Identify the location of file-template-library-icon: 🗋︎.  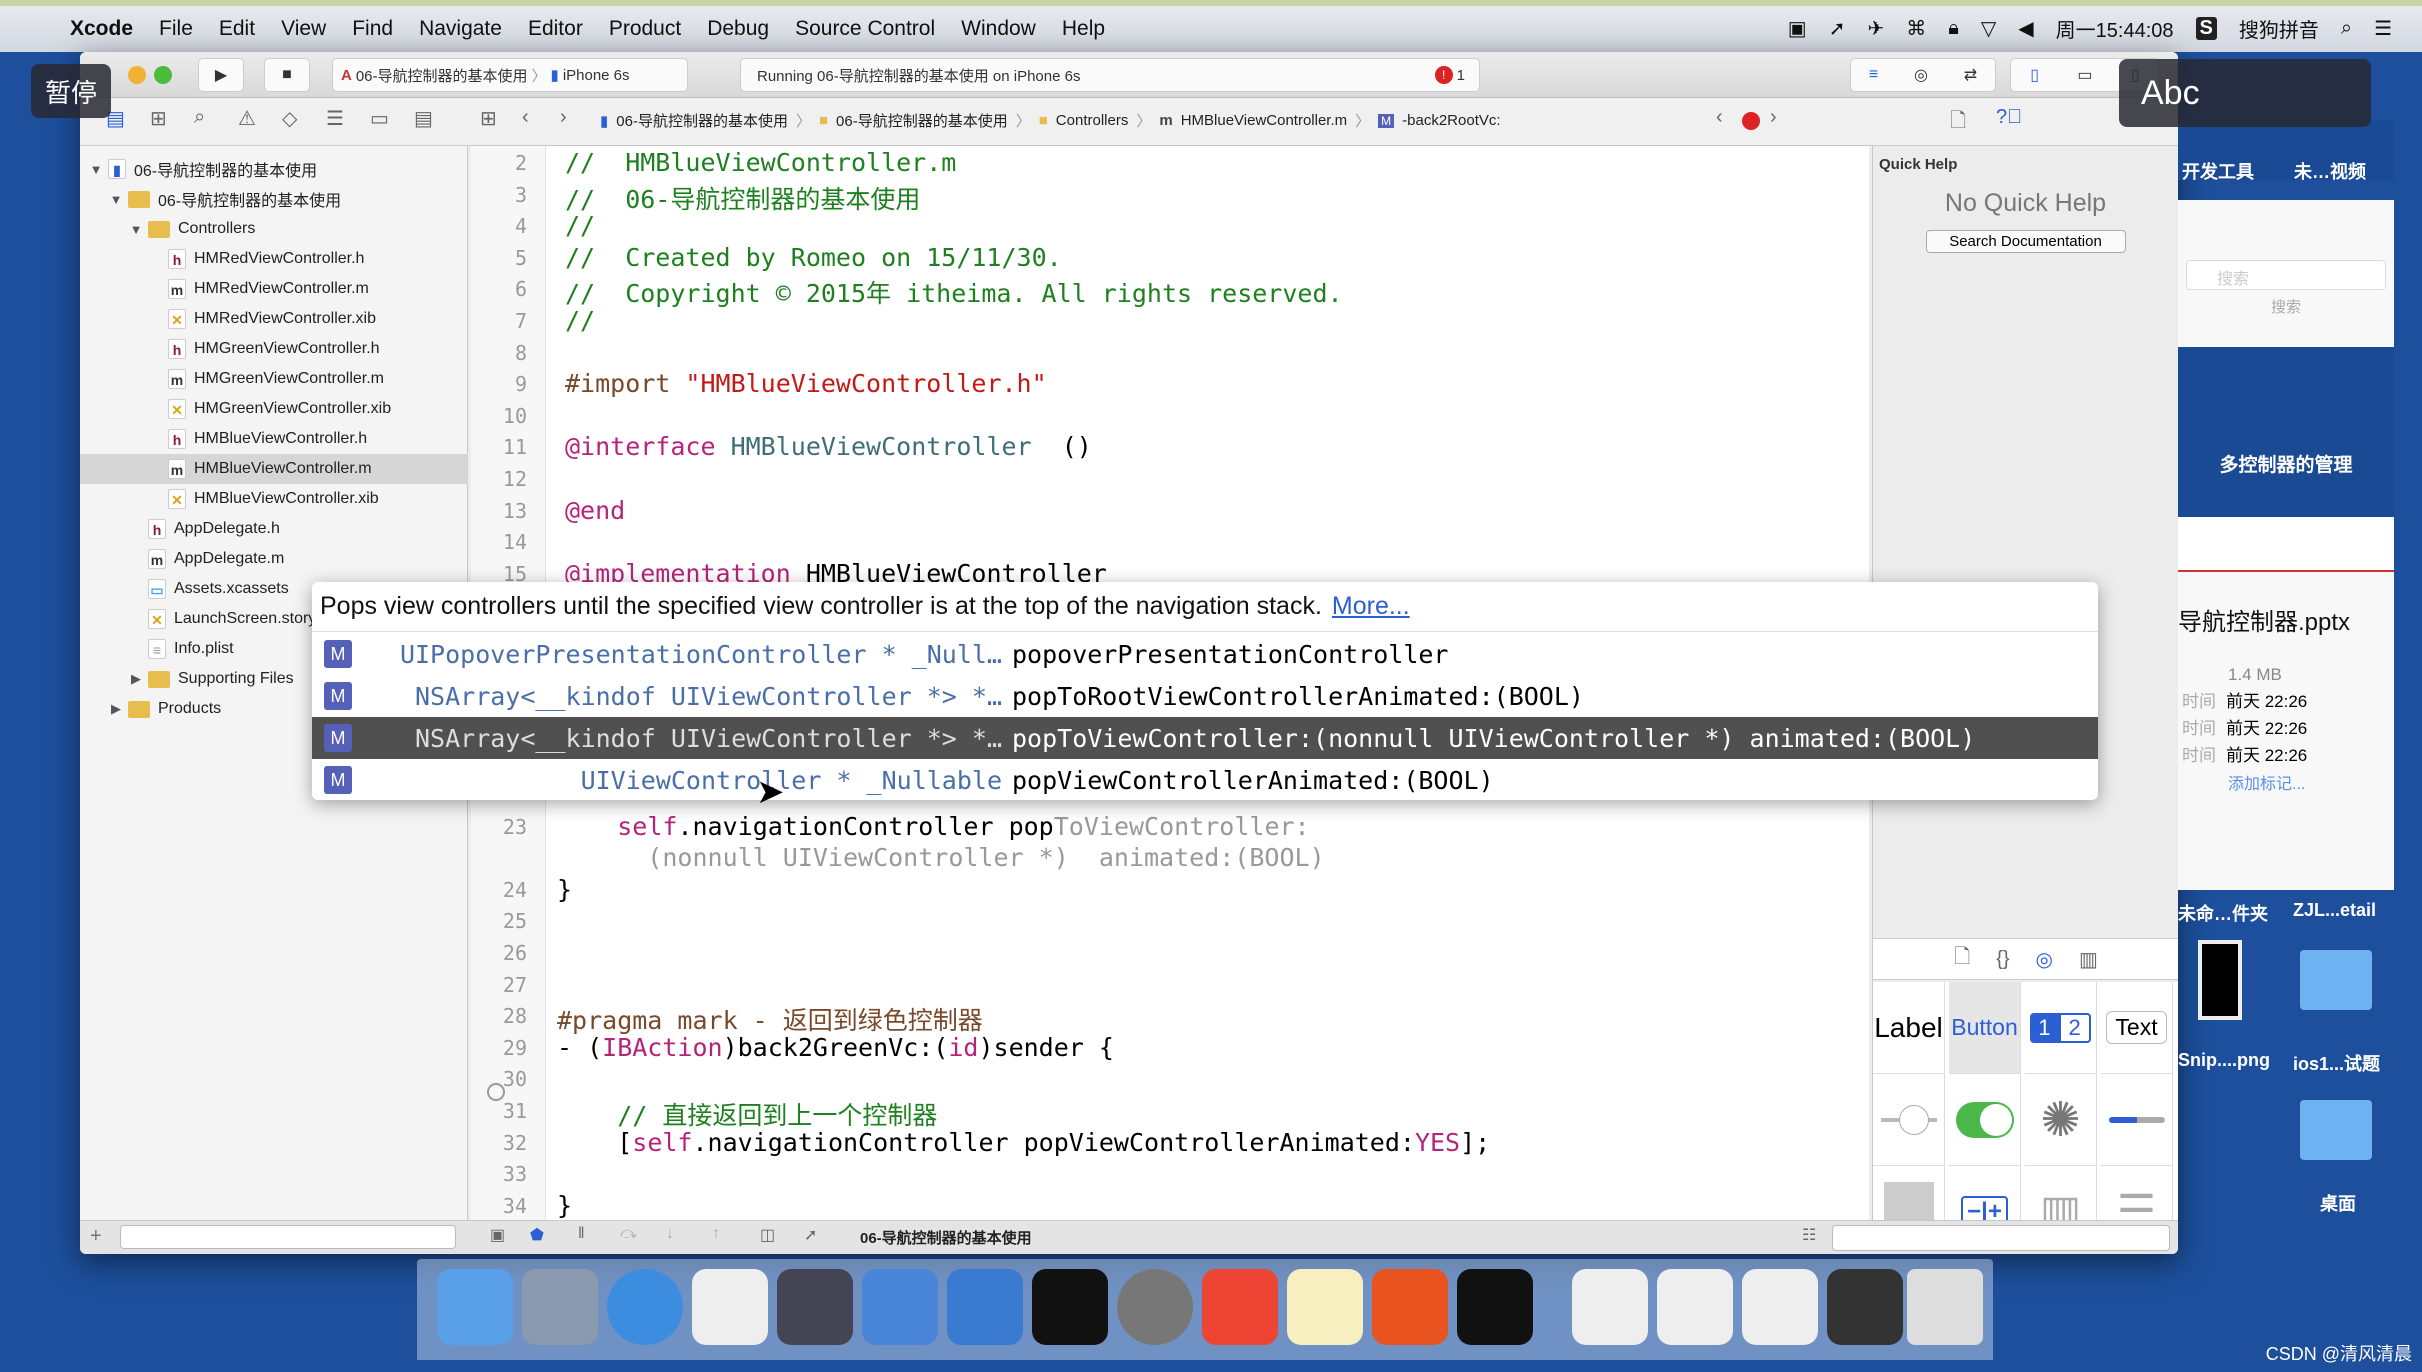
(1962, 959).